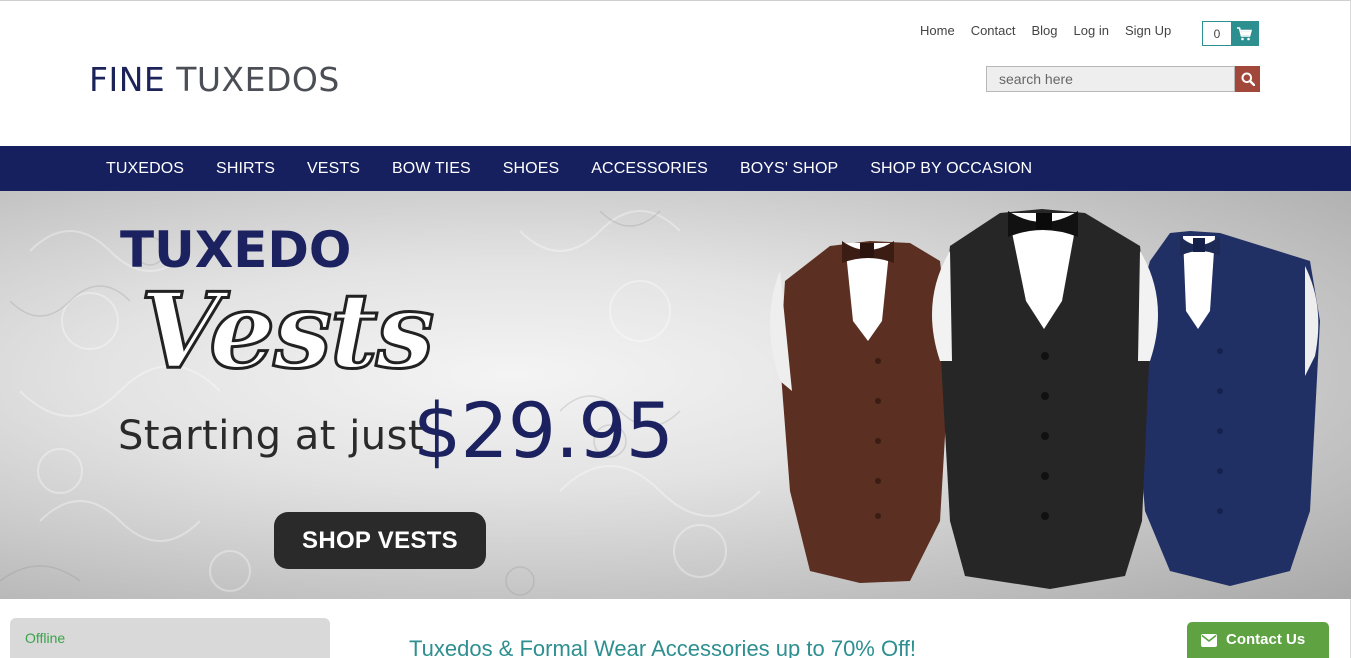 Image resolution: width=1351 pixels, height=658 pixels. Describe the element at coordinates (860, 412) in the screenshot. I see `brown-vest-image` at that location.